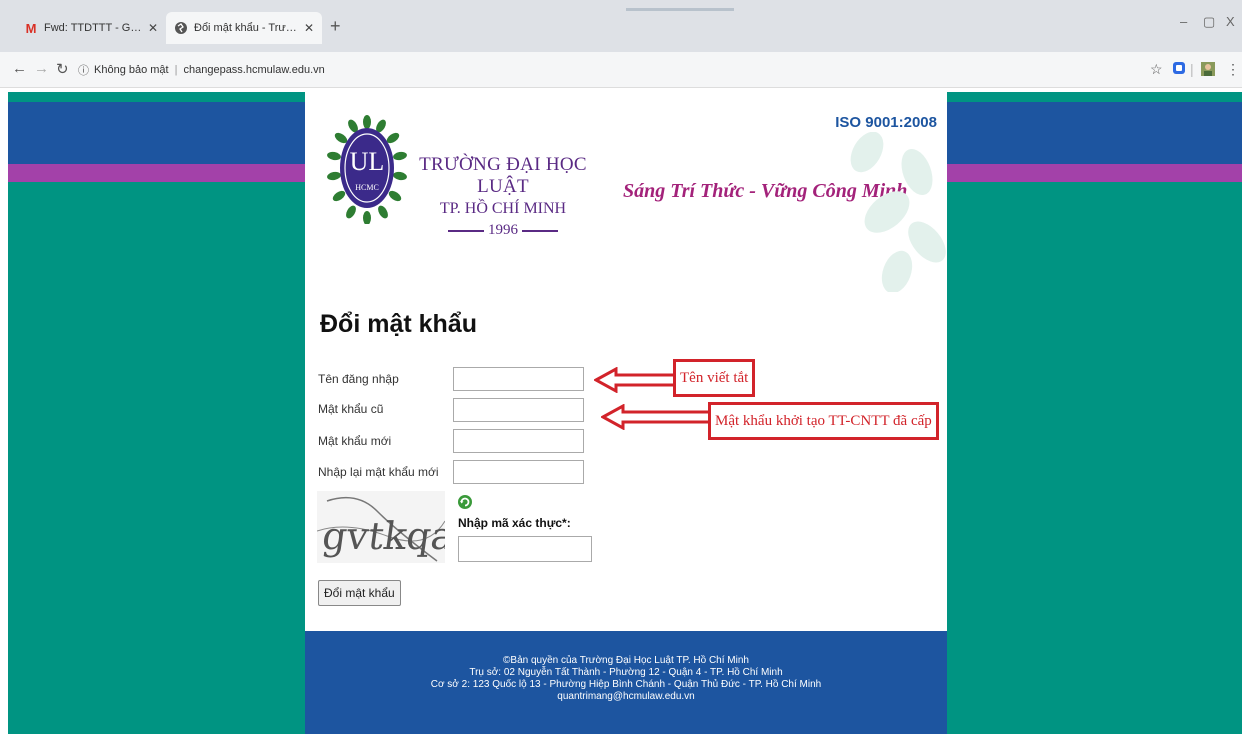 The height and width of the screenshot is (734, 1242). What do you see at coordinates (254, 70) in the screenshot?
I see `url-text: changepass.hcmulaw.edu.vn` at bounding box center [254, 70].